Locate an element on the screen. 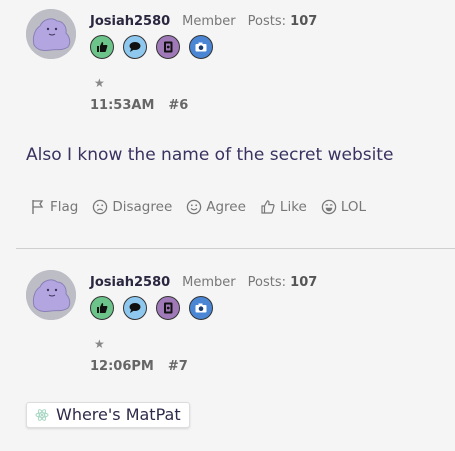 The width and height of the screenshot is (455, 451). flag-icon is located at coordinates (38, 207).